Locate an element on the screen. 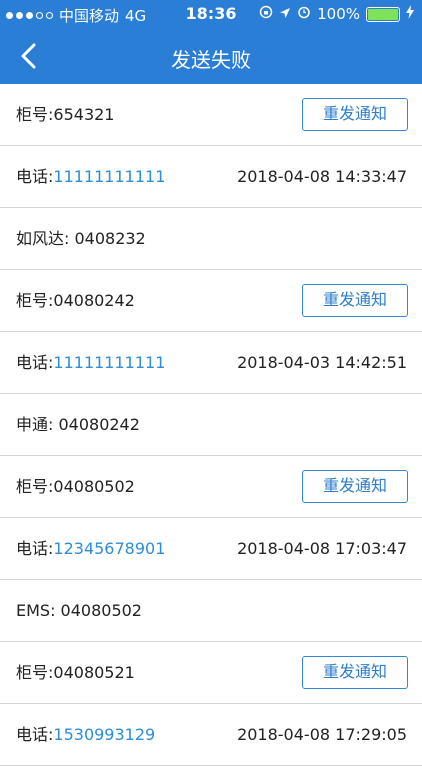  courier-row: 申通: 04080242 is located at coordinates (211, 425).